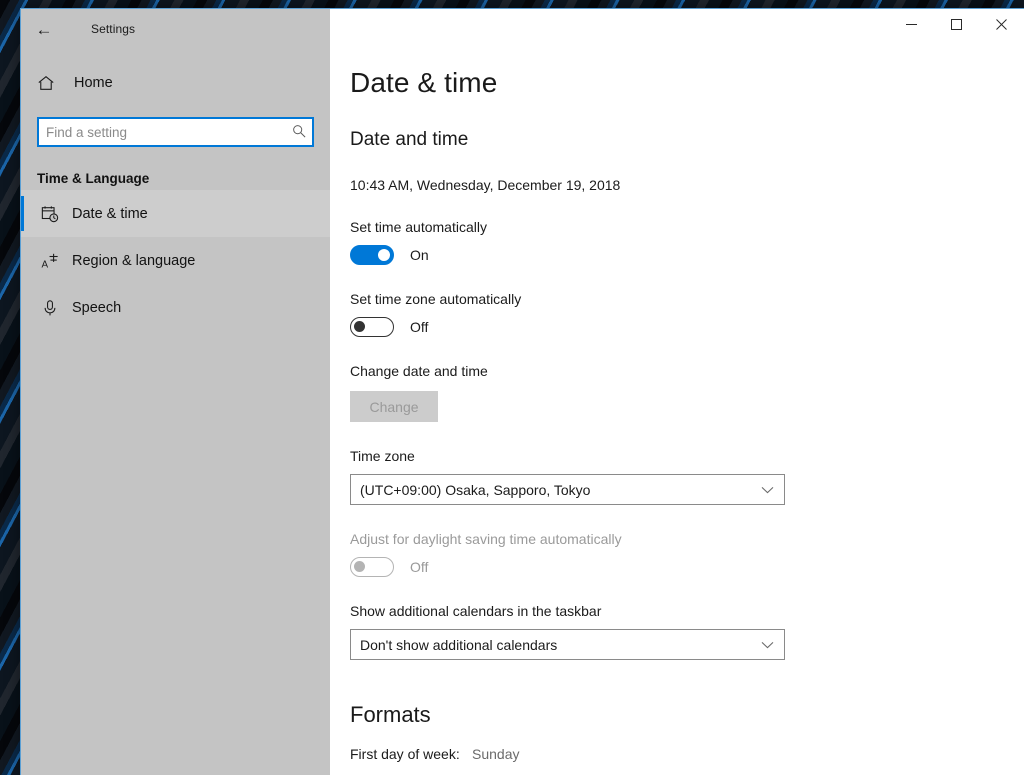 The width and height of the screenshot is (1024, 775). What do you see at coordinates (97, 307) in the screenshot?
I see `sidebar-item-speech-label: Speech` at bounding box center [97, 307].